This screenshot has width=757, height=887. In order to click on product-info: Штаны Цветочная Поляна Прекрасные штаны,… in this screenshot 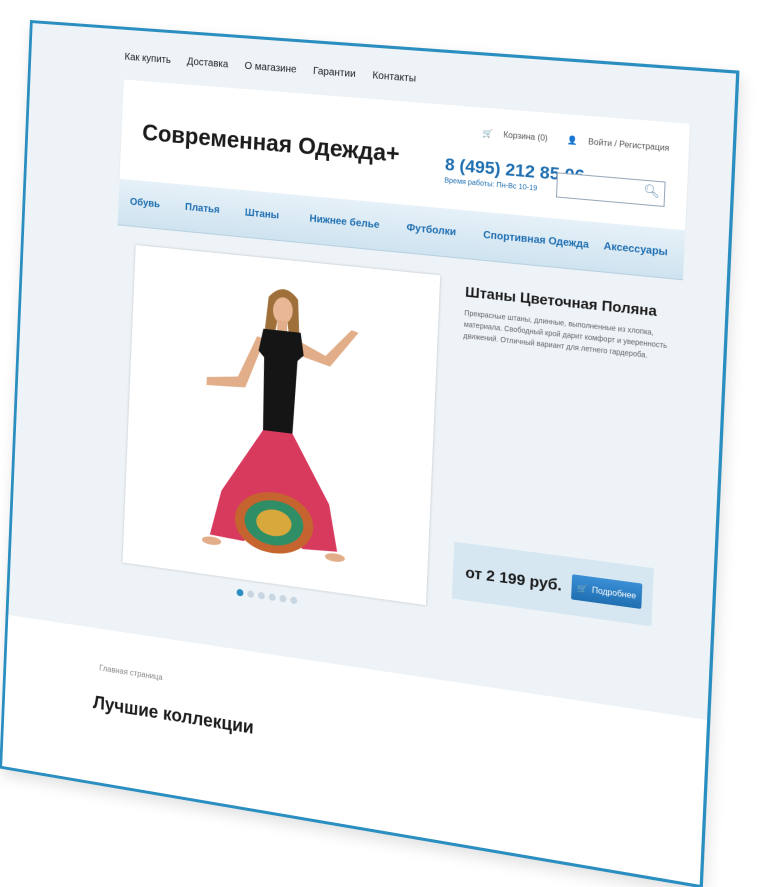, I will do `click(575, 324)`.